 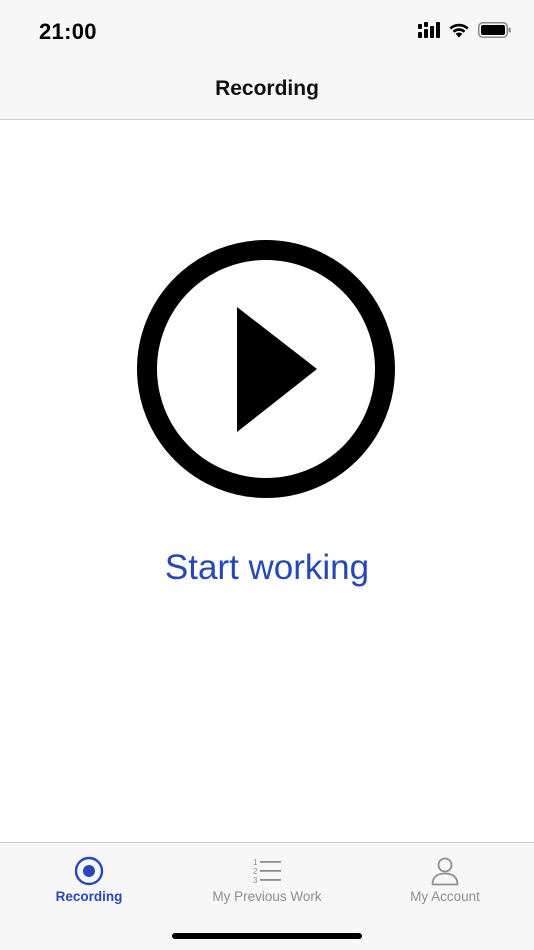 I want to click on page-title: Recording, so click(x=267, y=88).